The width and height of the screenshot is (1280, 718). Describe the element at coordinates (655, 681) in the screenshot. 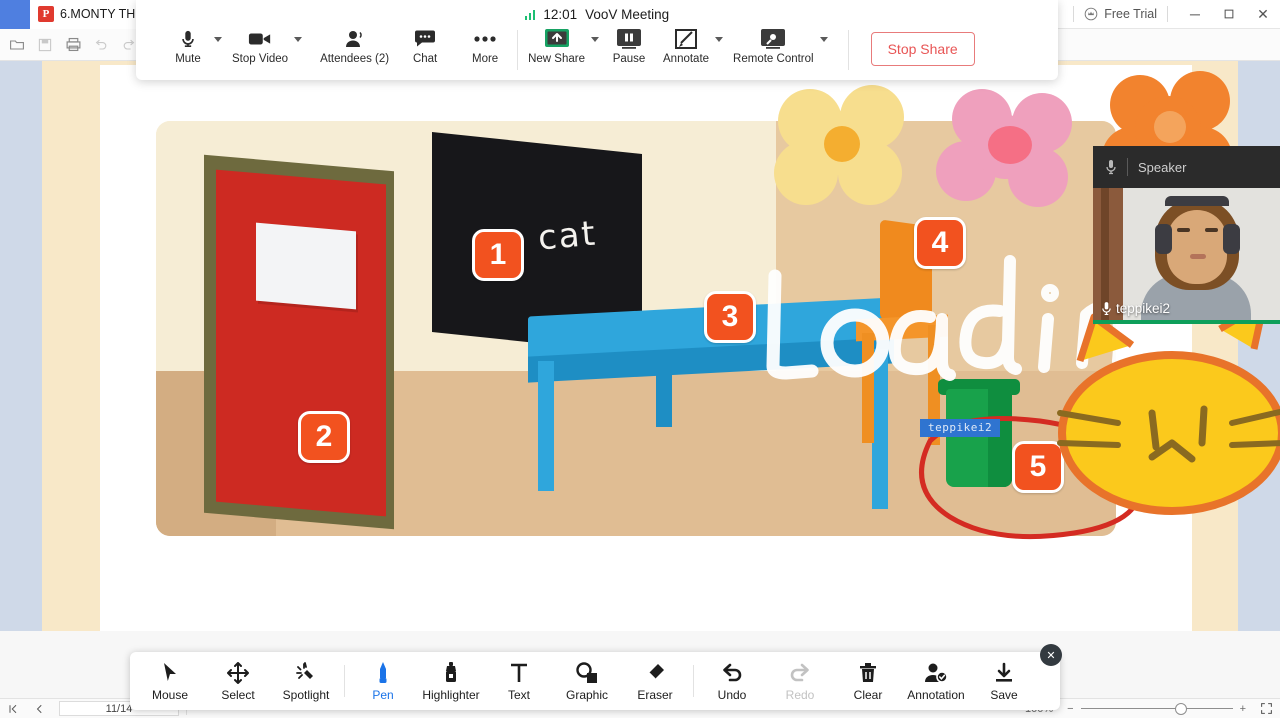

I see `tool-eraser: Eraser` at that location.